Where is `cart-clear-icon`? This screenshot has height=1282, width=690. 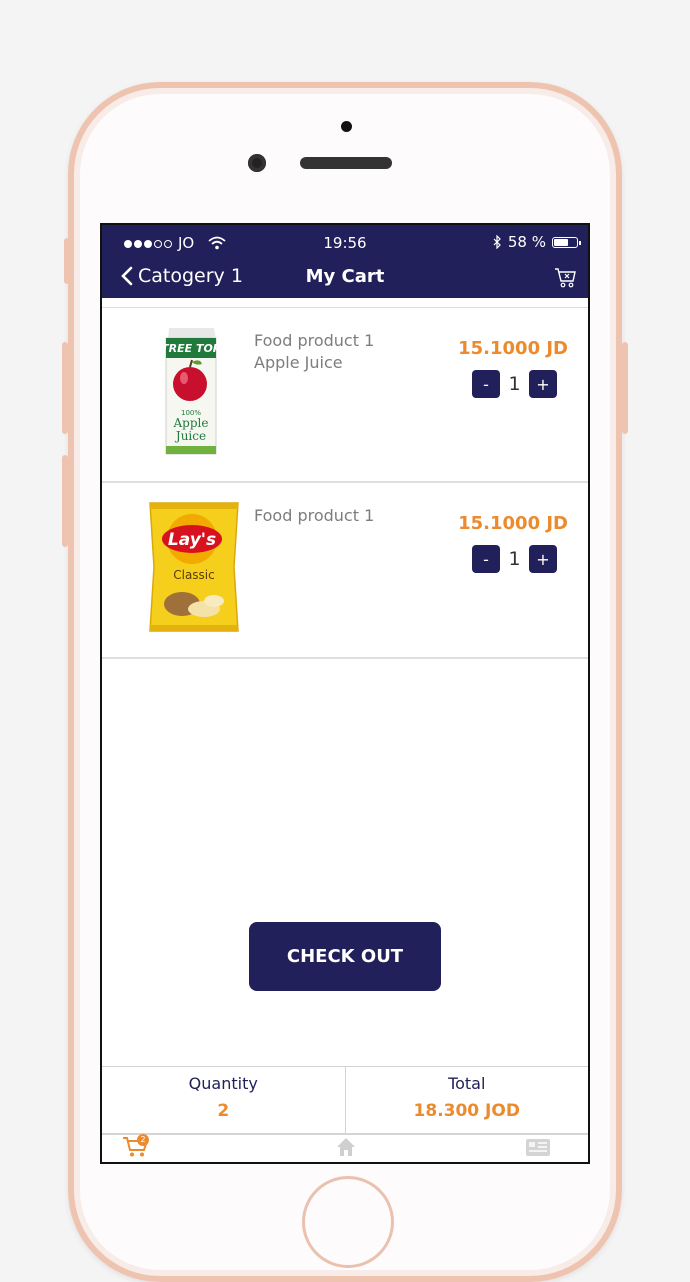
cart-clear-icon is located at coordinates (565, 278).